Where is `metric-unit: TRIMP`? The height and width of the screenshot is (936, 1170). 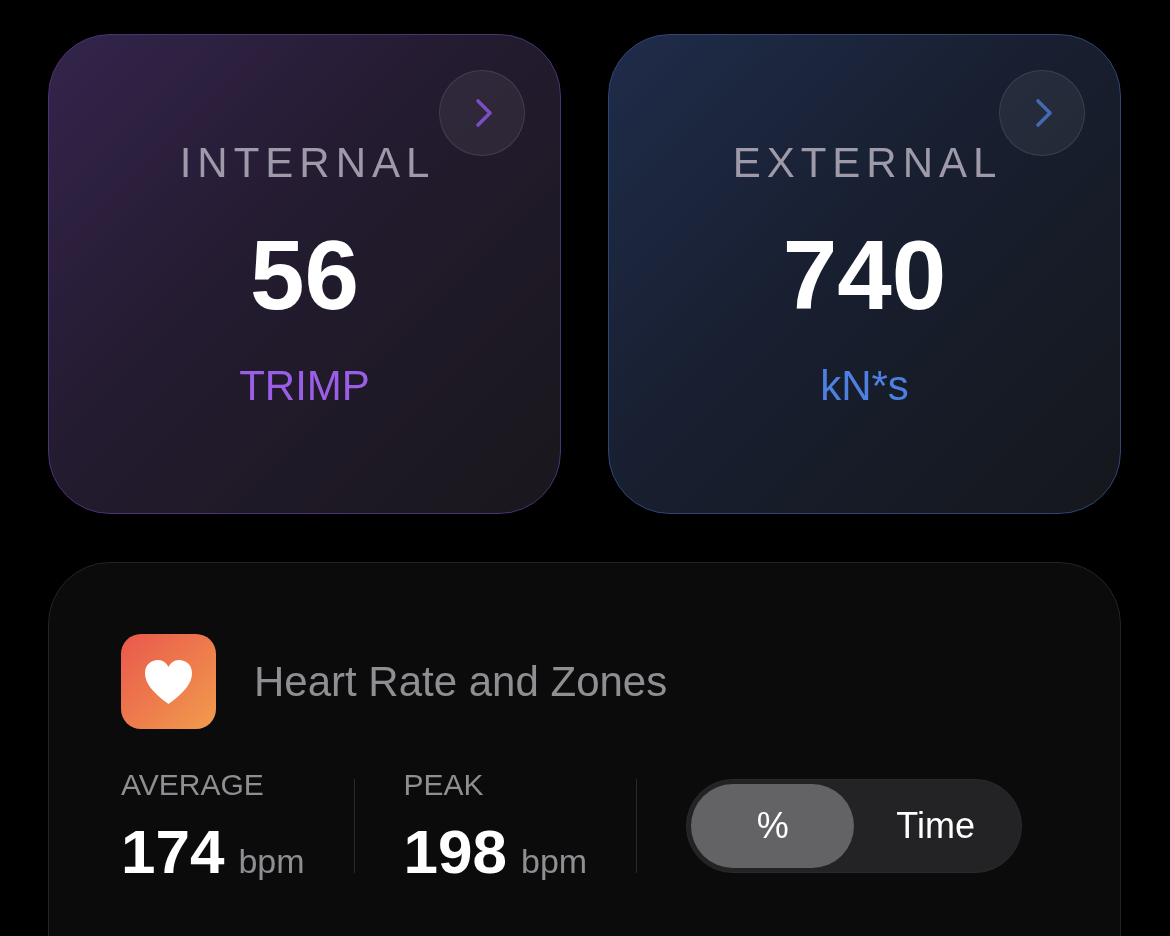
metric-unit: TRIMP is located at coordinates (304, 386).